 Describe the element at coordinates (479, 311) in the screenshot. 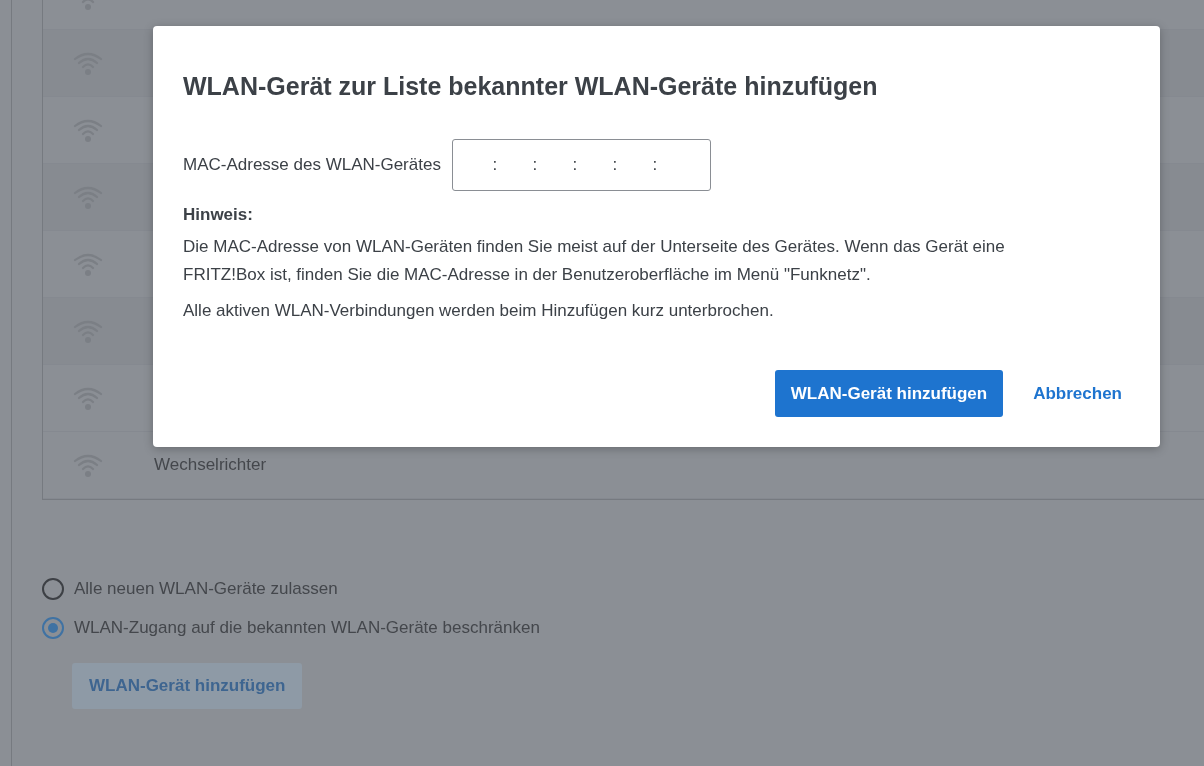

I see `hint-text: Alle aktiven WLAN-Verbindungen werden beim Hinzufügen kurz unterbrochen.` at that location.